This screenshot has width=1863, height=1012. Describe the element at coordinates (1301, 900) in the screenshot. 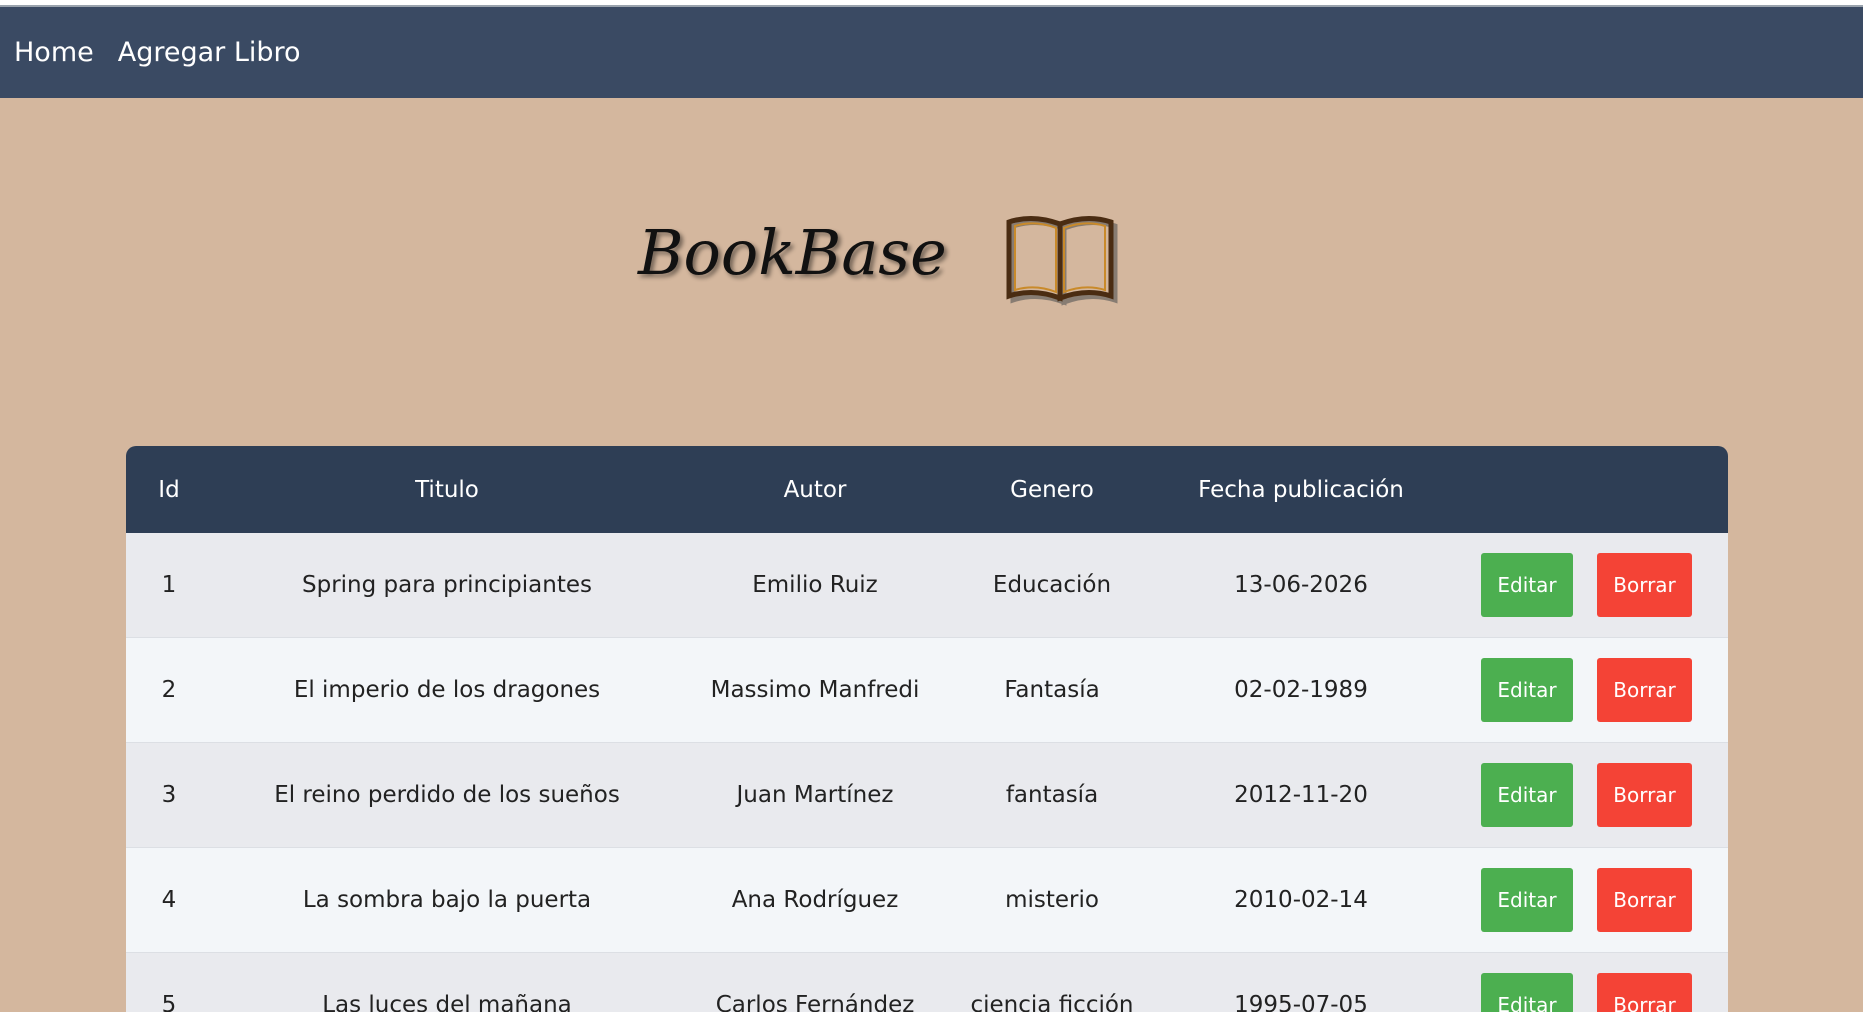

I see `cell-date: 2010-02-14` at that location.